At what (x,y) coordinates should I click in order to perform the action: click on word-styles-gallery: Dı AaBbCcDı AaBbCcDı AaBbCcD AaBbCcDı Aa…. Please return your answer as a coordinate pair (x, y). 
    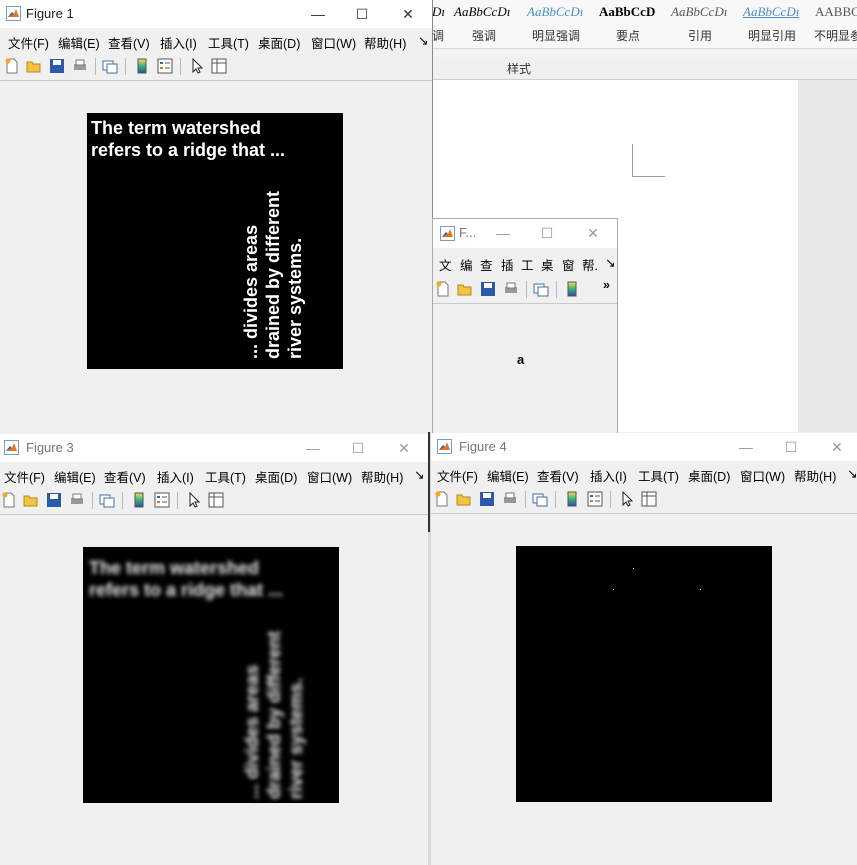
    Looking at the image, I should click on (644, 24).